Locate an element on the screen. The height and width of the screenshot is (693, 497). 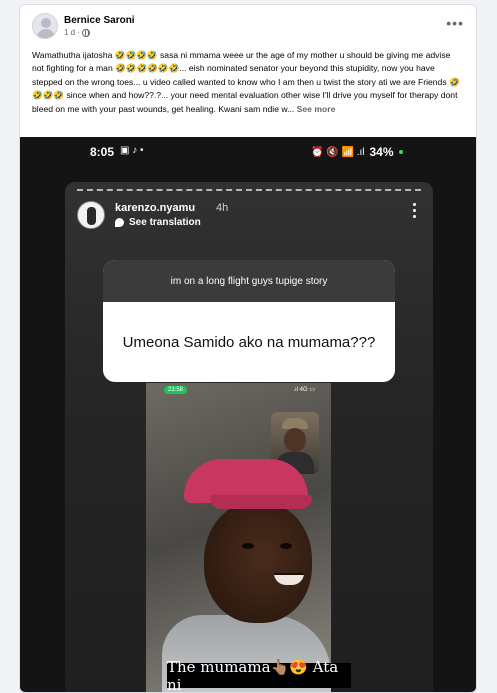
person-face is located at coordinates (258, 562).